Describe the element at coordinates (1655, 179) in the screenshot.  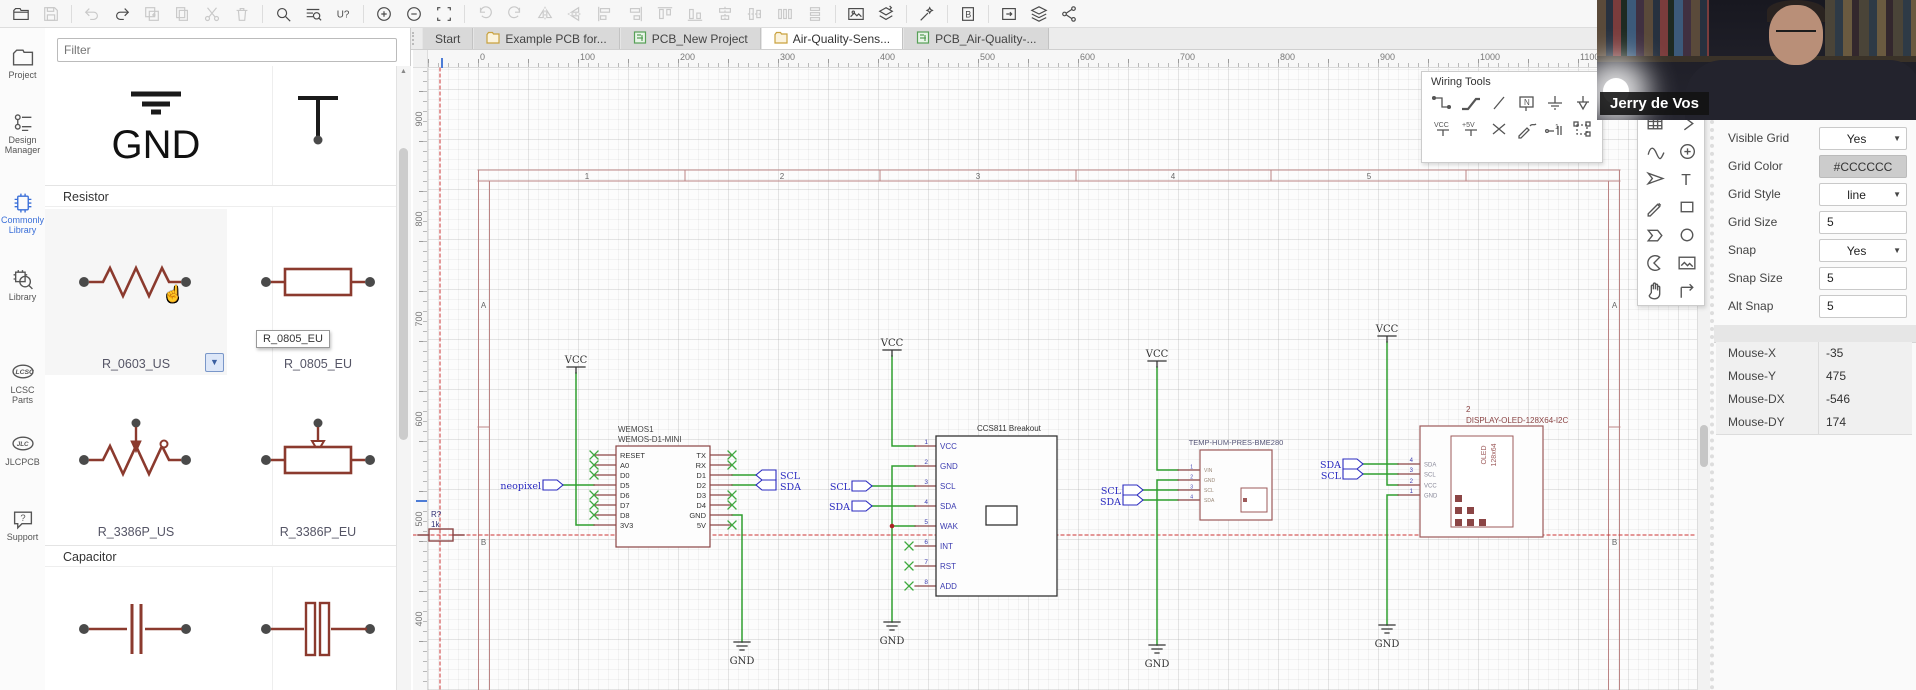
I see `arrow-icon` at that location.